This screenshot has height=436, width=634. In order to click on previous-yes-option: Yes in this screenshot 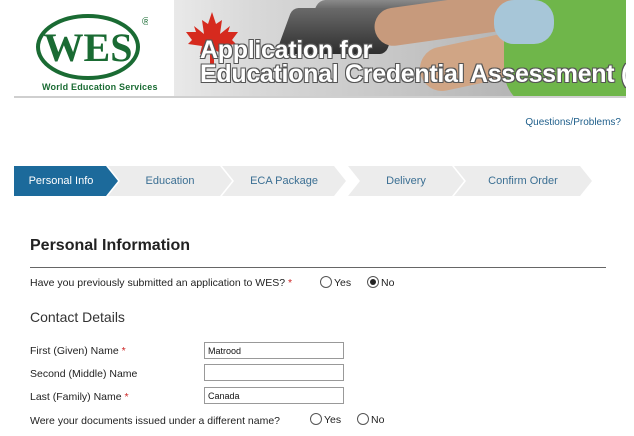, I will do `click(335, 282)`.